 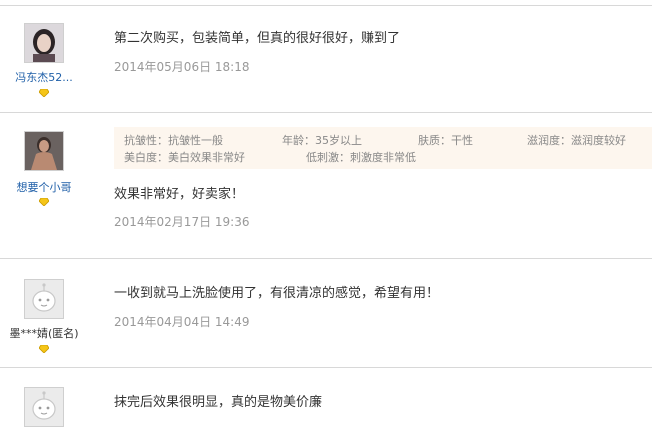 I want to click on attr-age: 年龄：35岁以上, so click(x=322, y=140).